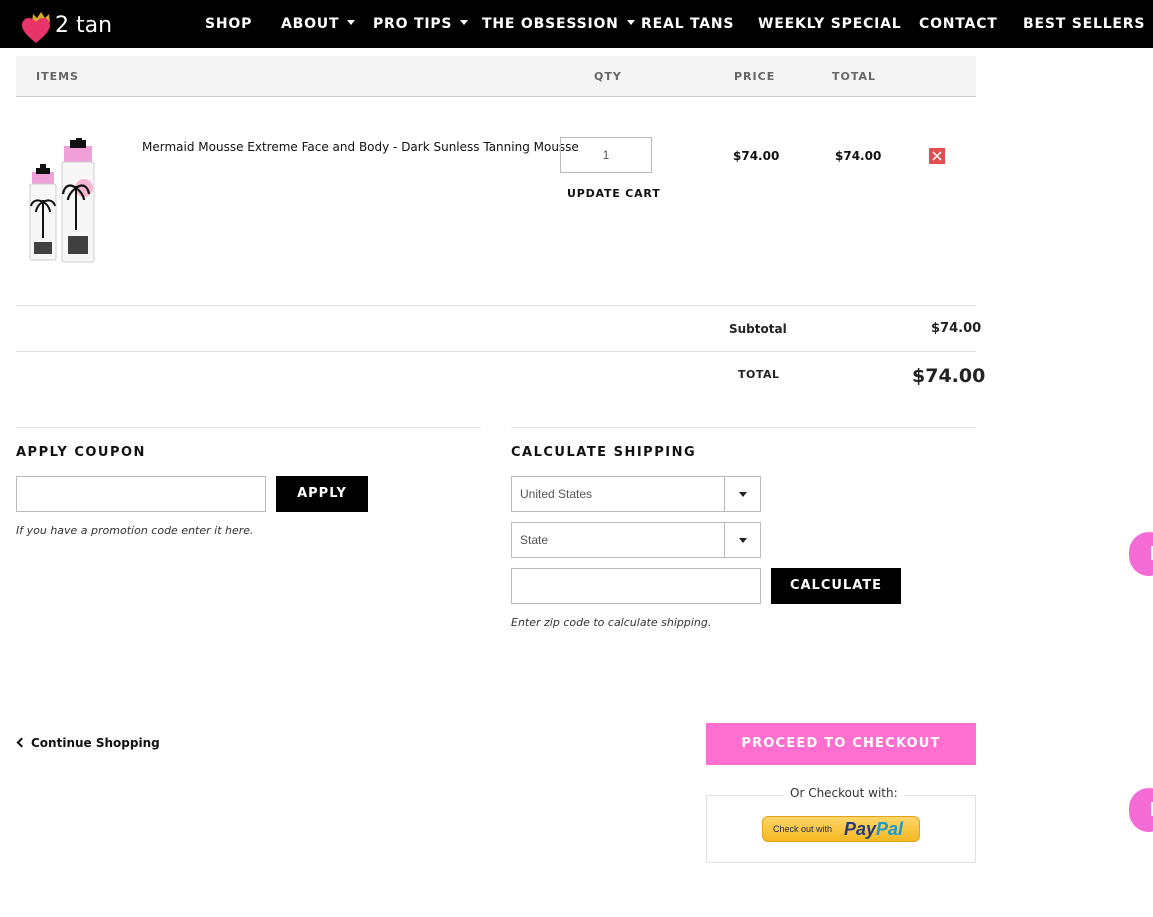 The image size is (1153, 917). What do you see at coordinates (636, 494) in the screenshot?
I see `country-select: United States` at bounding box center [636, 494].